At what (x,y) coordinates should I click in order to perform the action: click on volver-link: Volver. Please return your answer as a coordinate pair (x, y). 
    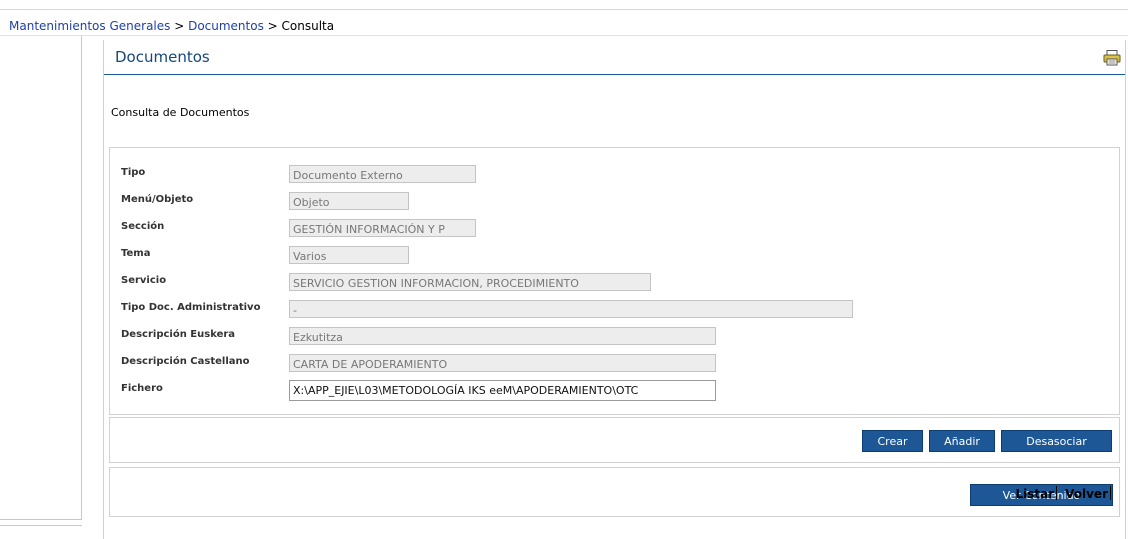
    Looking at the image, I should click on (1086, 494).